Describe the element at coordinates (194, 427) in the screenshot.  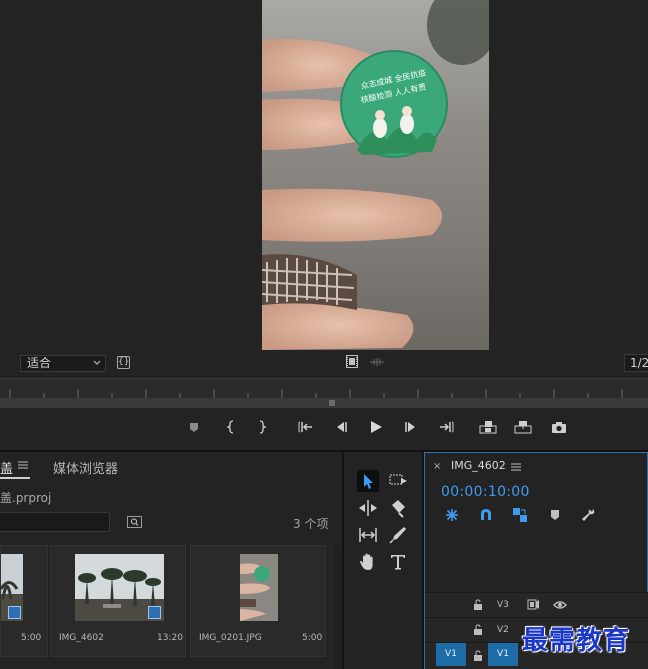
I see `marker-icon` at that location.